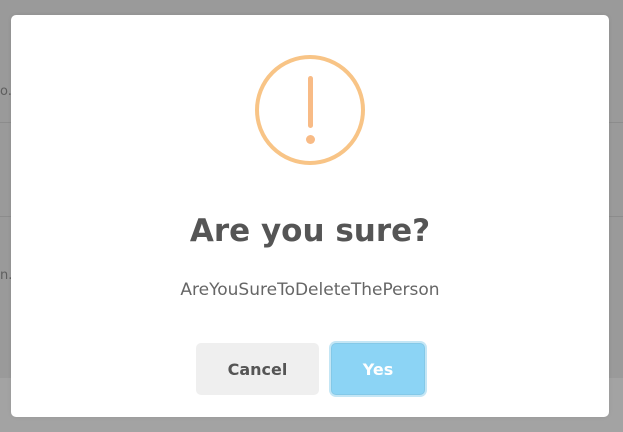 Image resolution: width=623 pixels, height=432 pixels. Describe the element at coordinates (378, 369) in the screenshot. I see `confirm-button: Yes` at that location.